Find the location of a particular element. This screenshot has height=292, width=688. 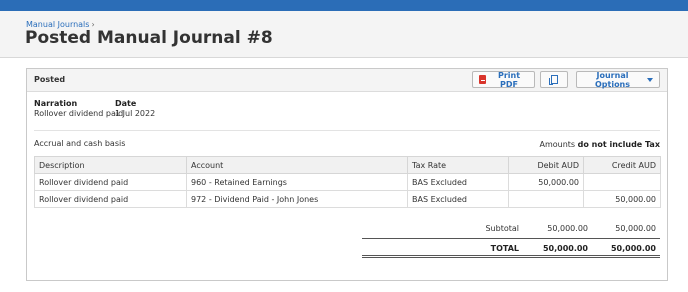

journal-options-button: Journal Options is located at coordinates (618, 79).